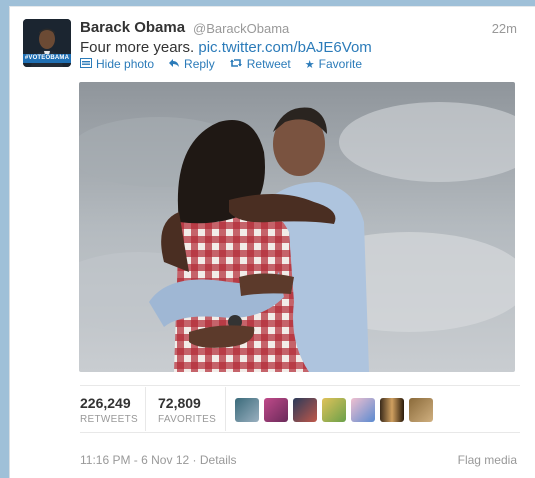  What do you see at coordinates (86, 64) in the screenshot?
I see `photo-icon` at bounding box center [86, 64].